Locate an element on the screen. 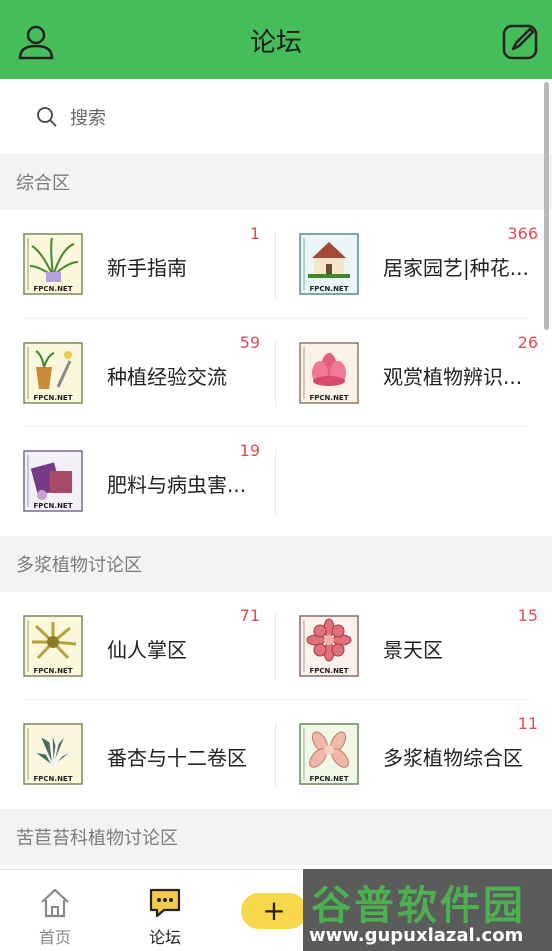 The height and width of the screenshot is (951, 552). forum-name: 景天区 is located at coordinates (413, 649).